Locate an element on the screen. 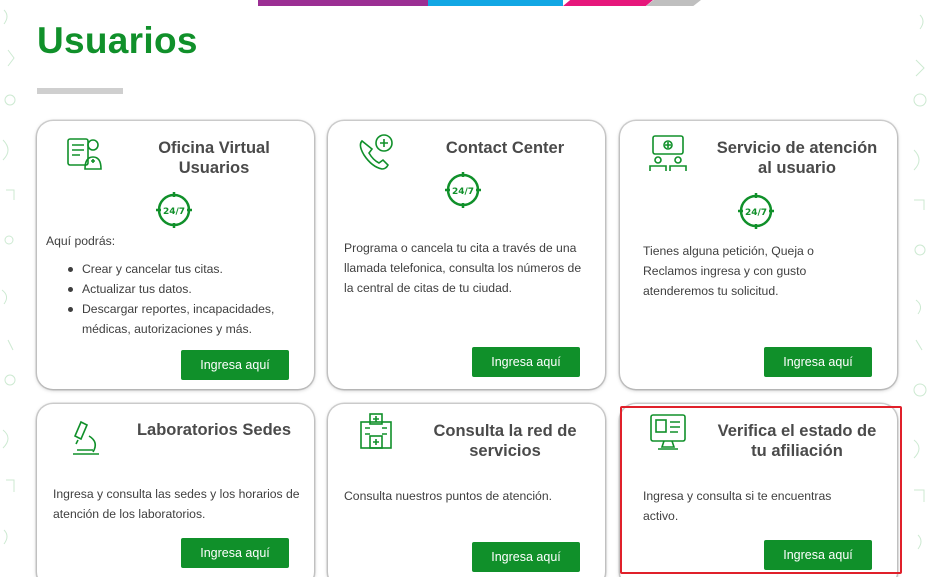 Image resolution: width=930 pixels, height=577 pixels. phone-medical-icon is located at coordinates (376, 152).